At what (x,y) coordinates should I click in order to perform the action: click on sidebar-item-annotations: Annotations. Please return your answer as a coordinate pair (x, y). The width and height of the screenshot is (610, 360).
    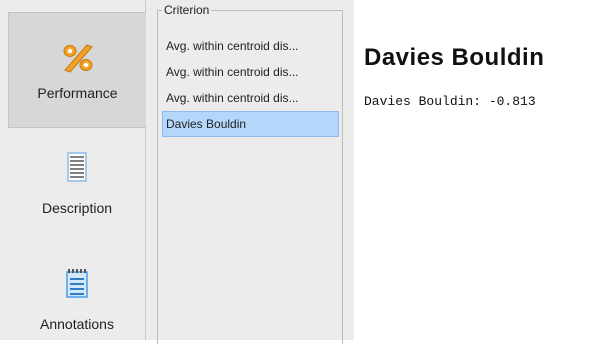
    Looking at the image, I should click on (77, 302).